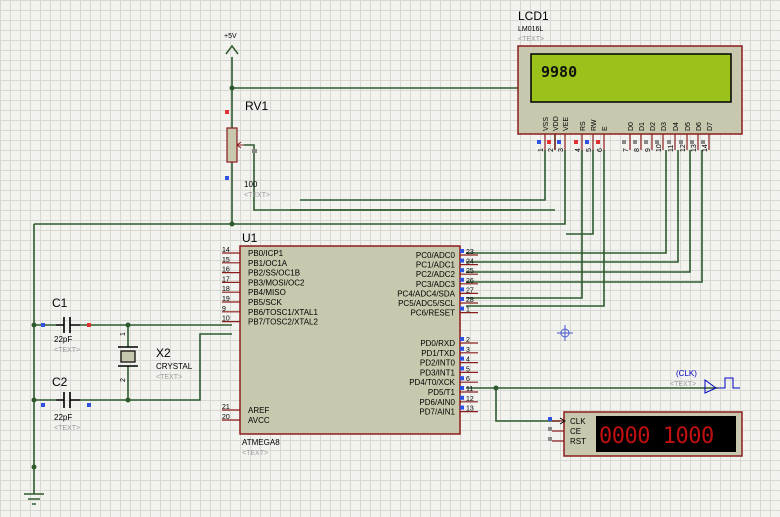  Describe the element at coordinates (270, 321) in the screenshot. I see `mcu-pin-left: 10 PB7/TOSC2/XTAL2` at that location.